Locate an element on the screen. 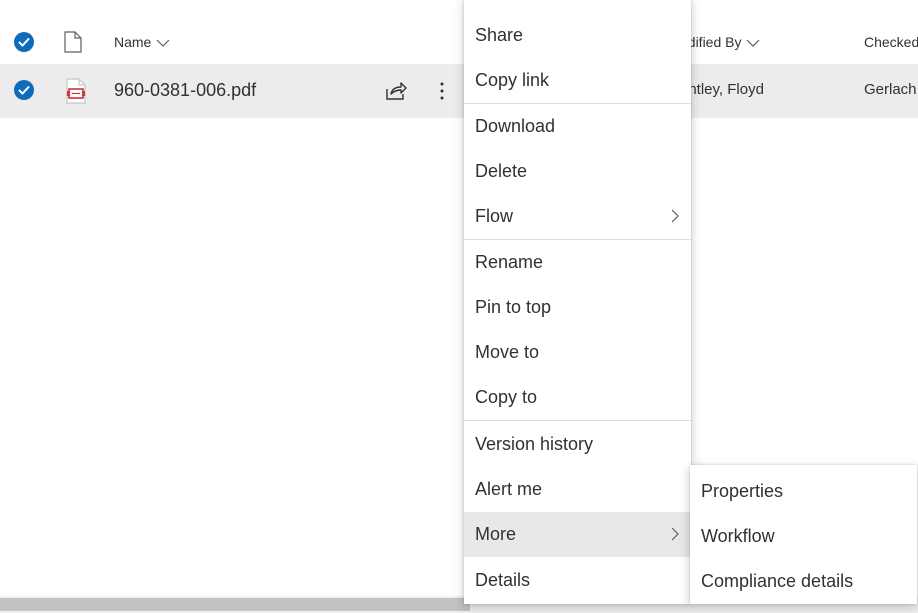 The width and height of the screenshot is (918, 613). row-checked-out-to: Gerlach, is located at coordinates (891, 89).